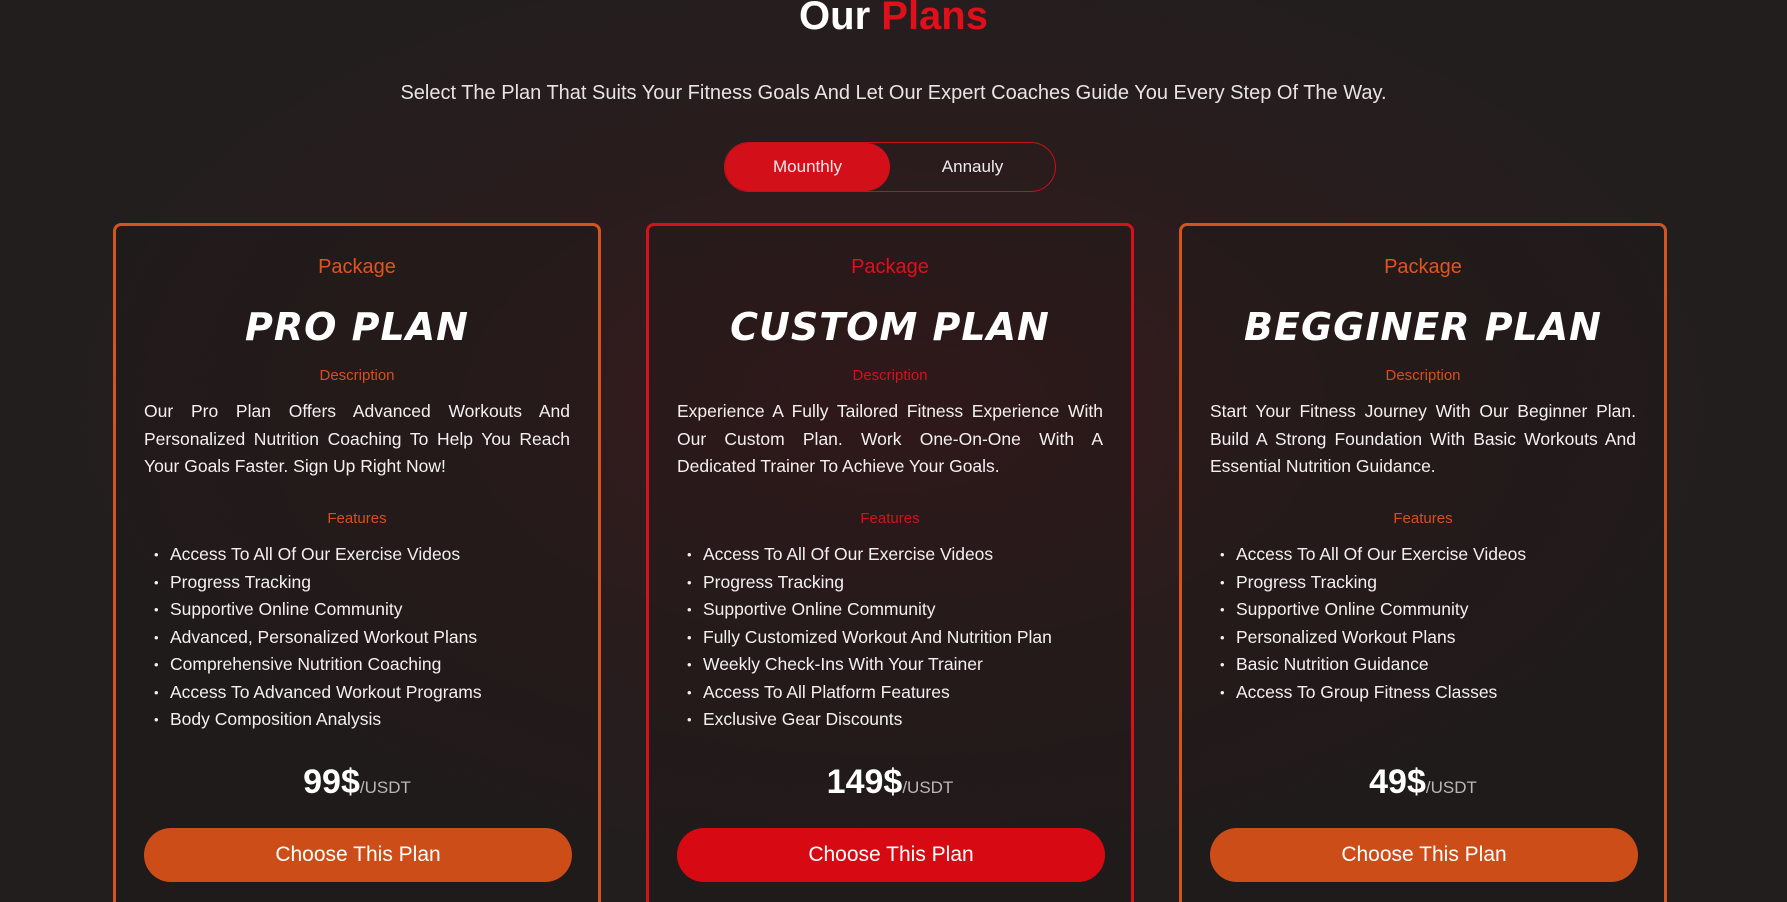  What do you see at coordinates (890, 327) in the screenshot?
I see `plan-name: CUSTOM PLAN` at bounding box center [890, 327].